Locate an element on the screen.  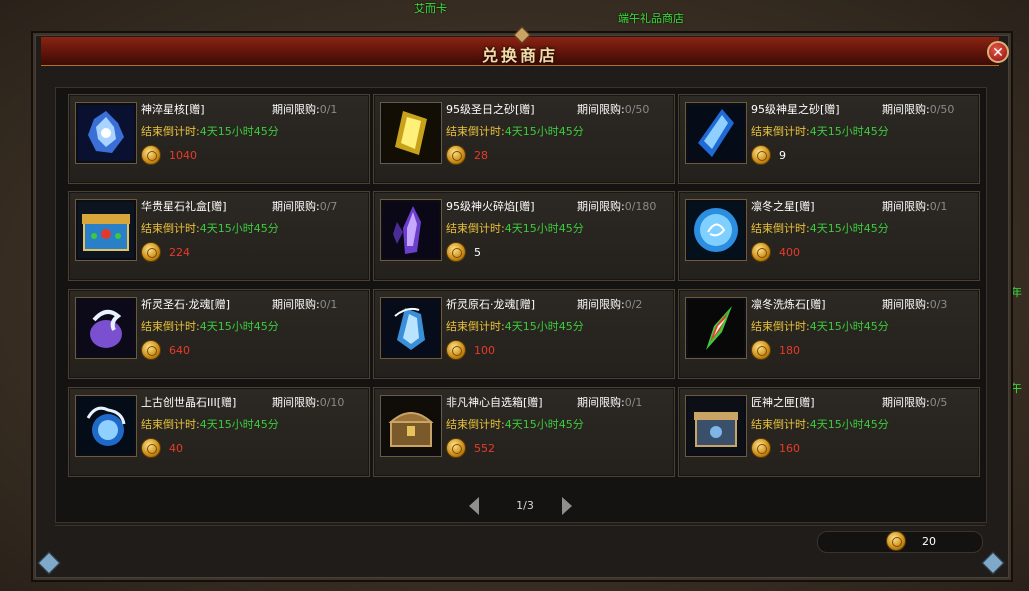
purchase-limit: 期间限购:0/3 is located at coordinates (914, 304).